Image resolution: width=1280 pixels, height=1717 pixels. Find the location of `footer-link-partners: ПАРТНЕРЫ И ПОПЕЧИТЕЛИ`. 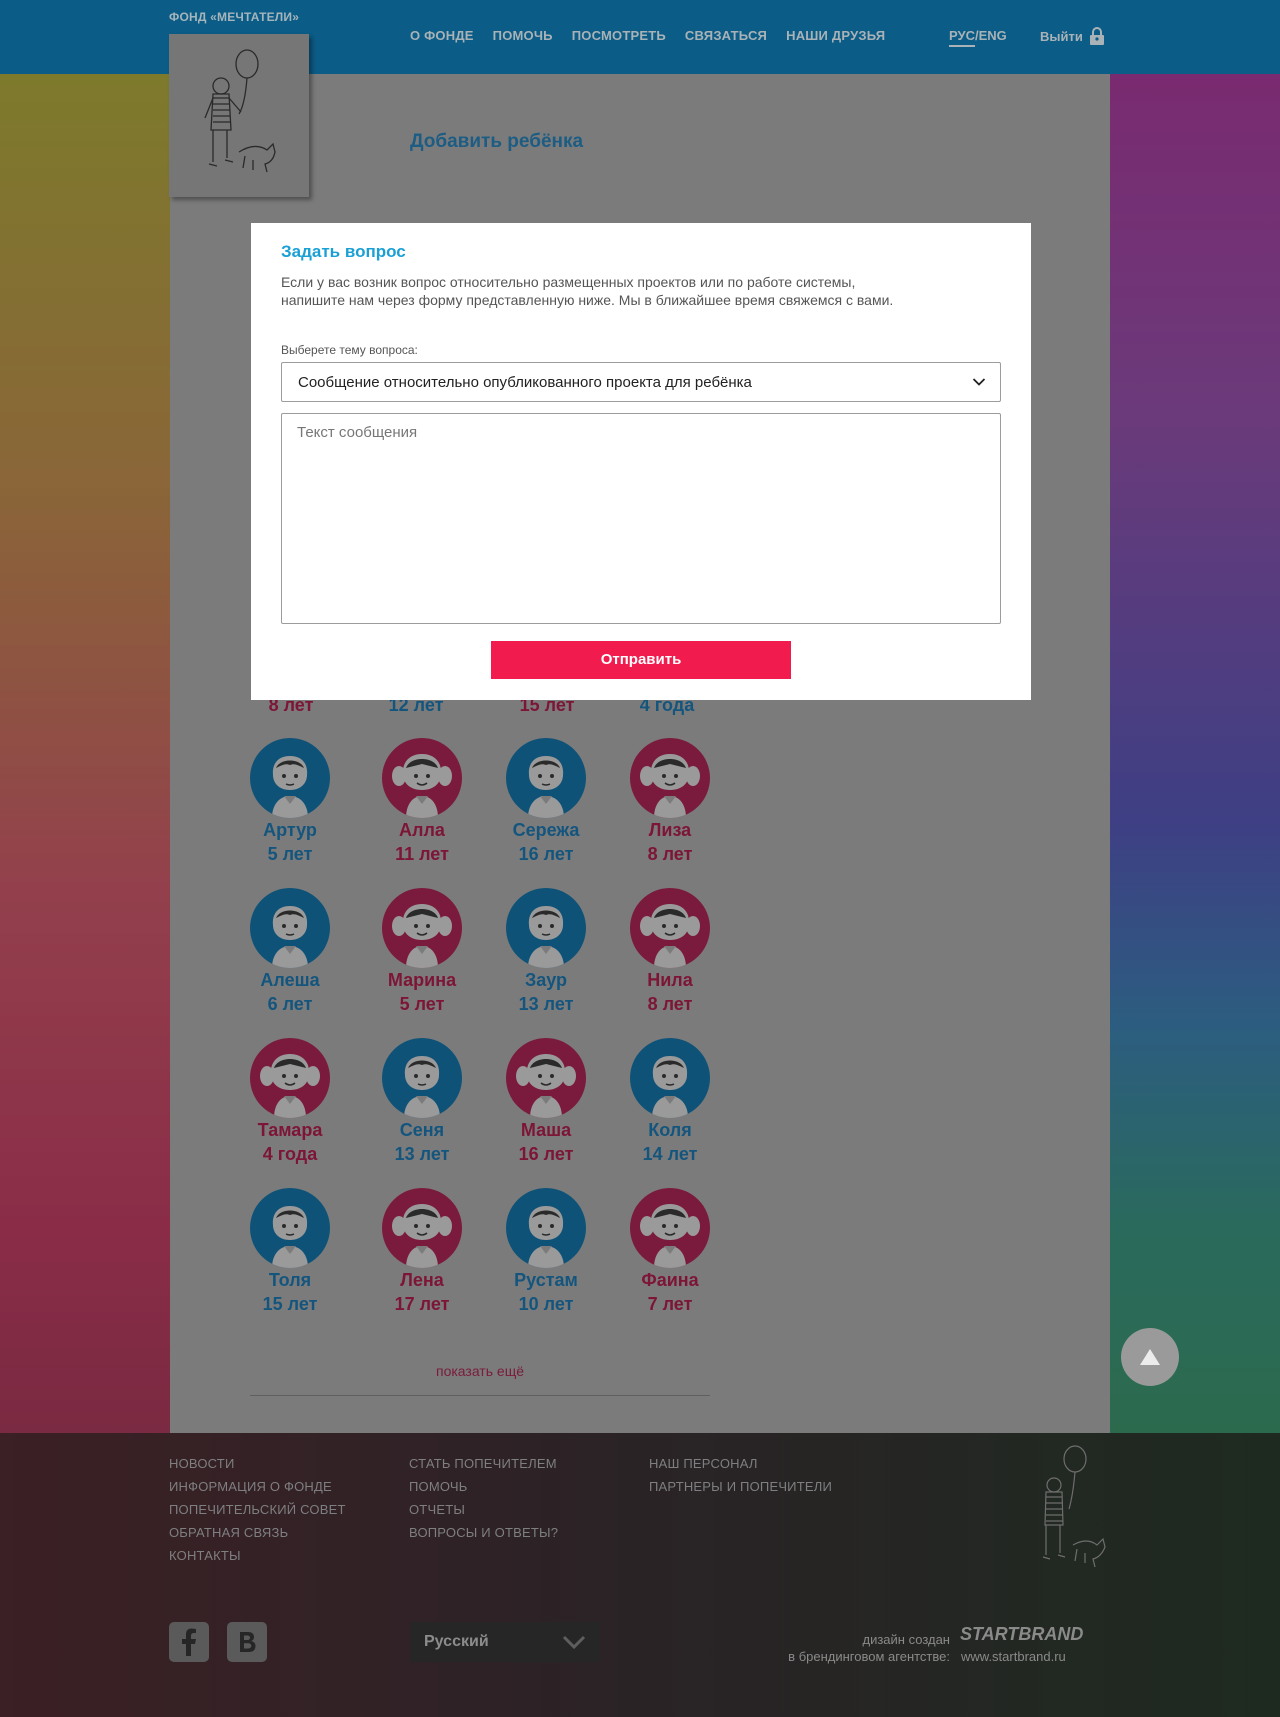

footer-link-partners: ПАРТНЕРЫ И ПОПЕЧИТЕЛИ is located at coordinates (740, 1486).